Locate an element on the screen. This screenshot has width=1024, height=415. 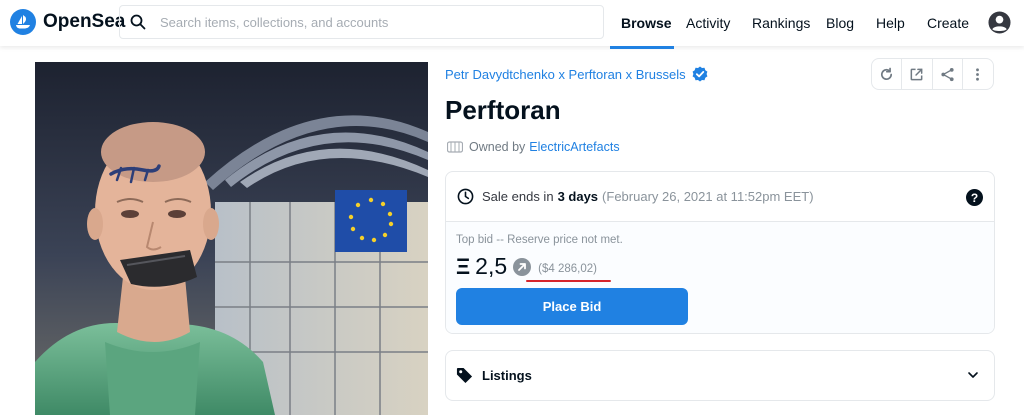
price-convert-icon is located at coordinates (522, 266).